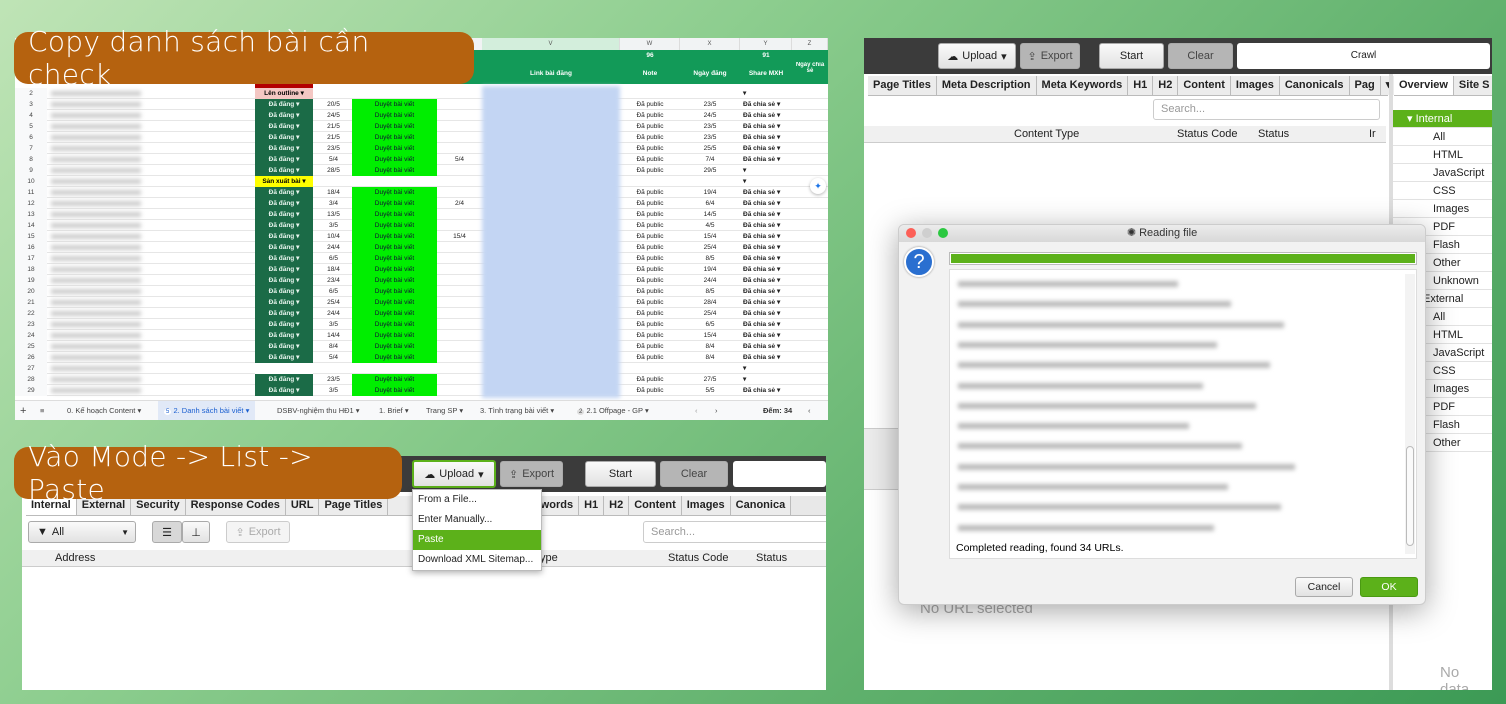  I want to click on close-button, so click(911, 233).